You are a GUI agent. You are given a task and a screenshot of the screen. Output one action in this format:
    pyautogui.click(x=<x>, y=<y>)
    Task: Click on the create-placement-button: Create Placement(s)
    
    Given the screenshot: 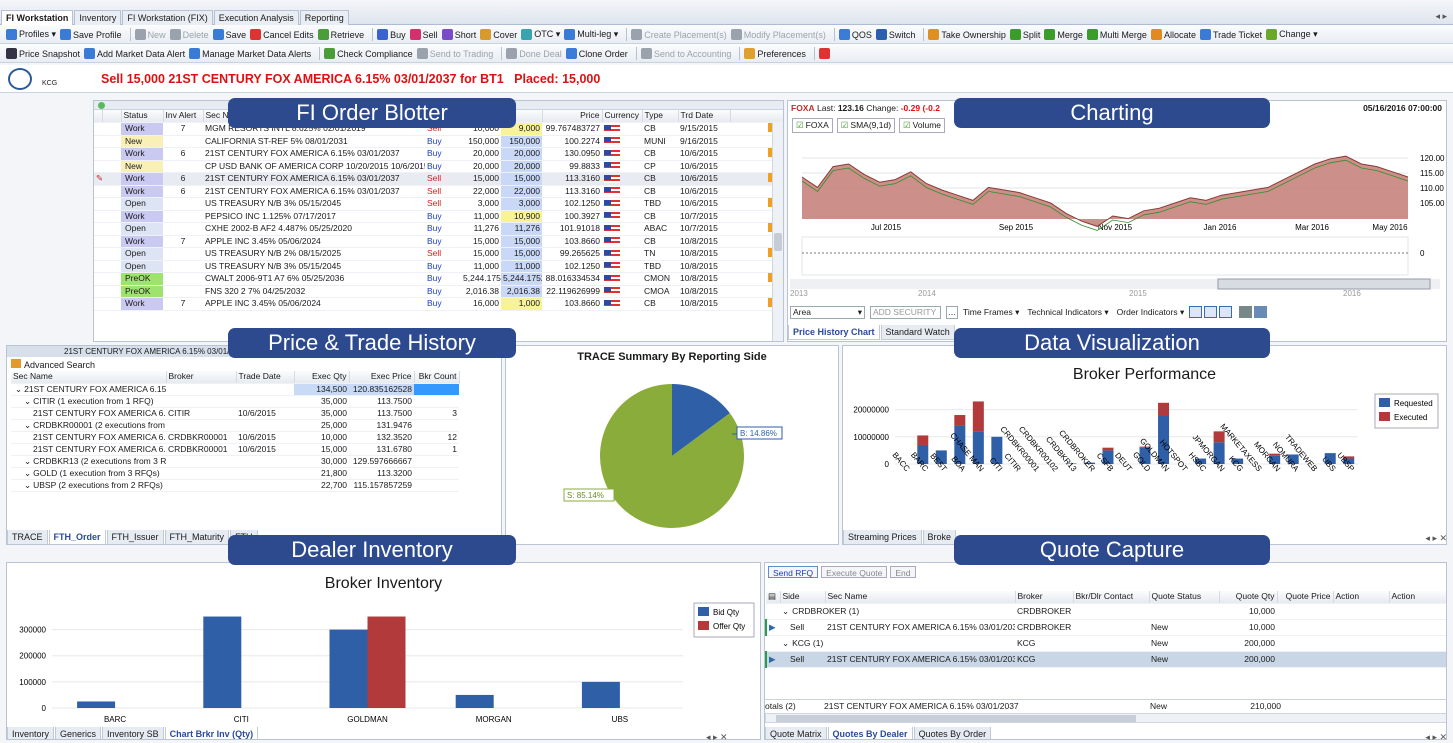 What is the action you would take?
    pyautogui.click(x=681, y=34)
    